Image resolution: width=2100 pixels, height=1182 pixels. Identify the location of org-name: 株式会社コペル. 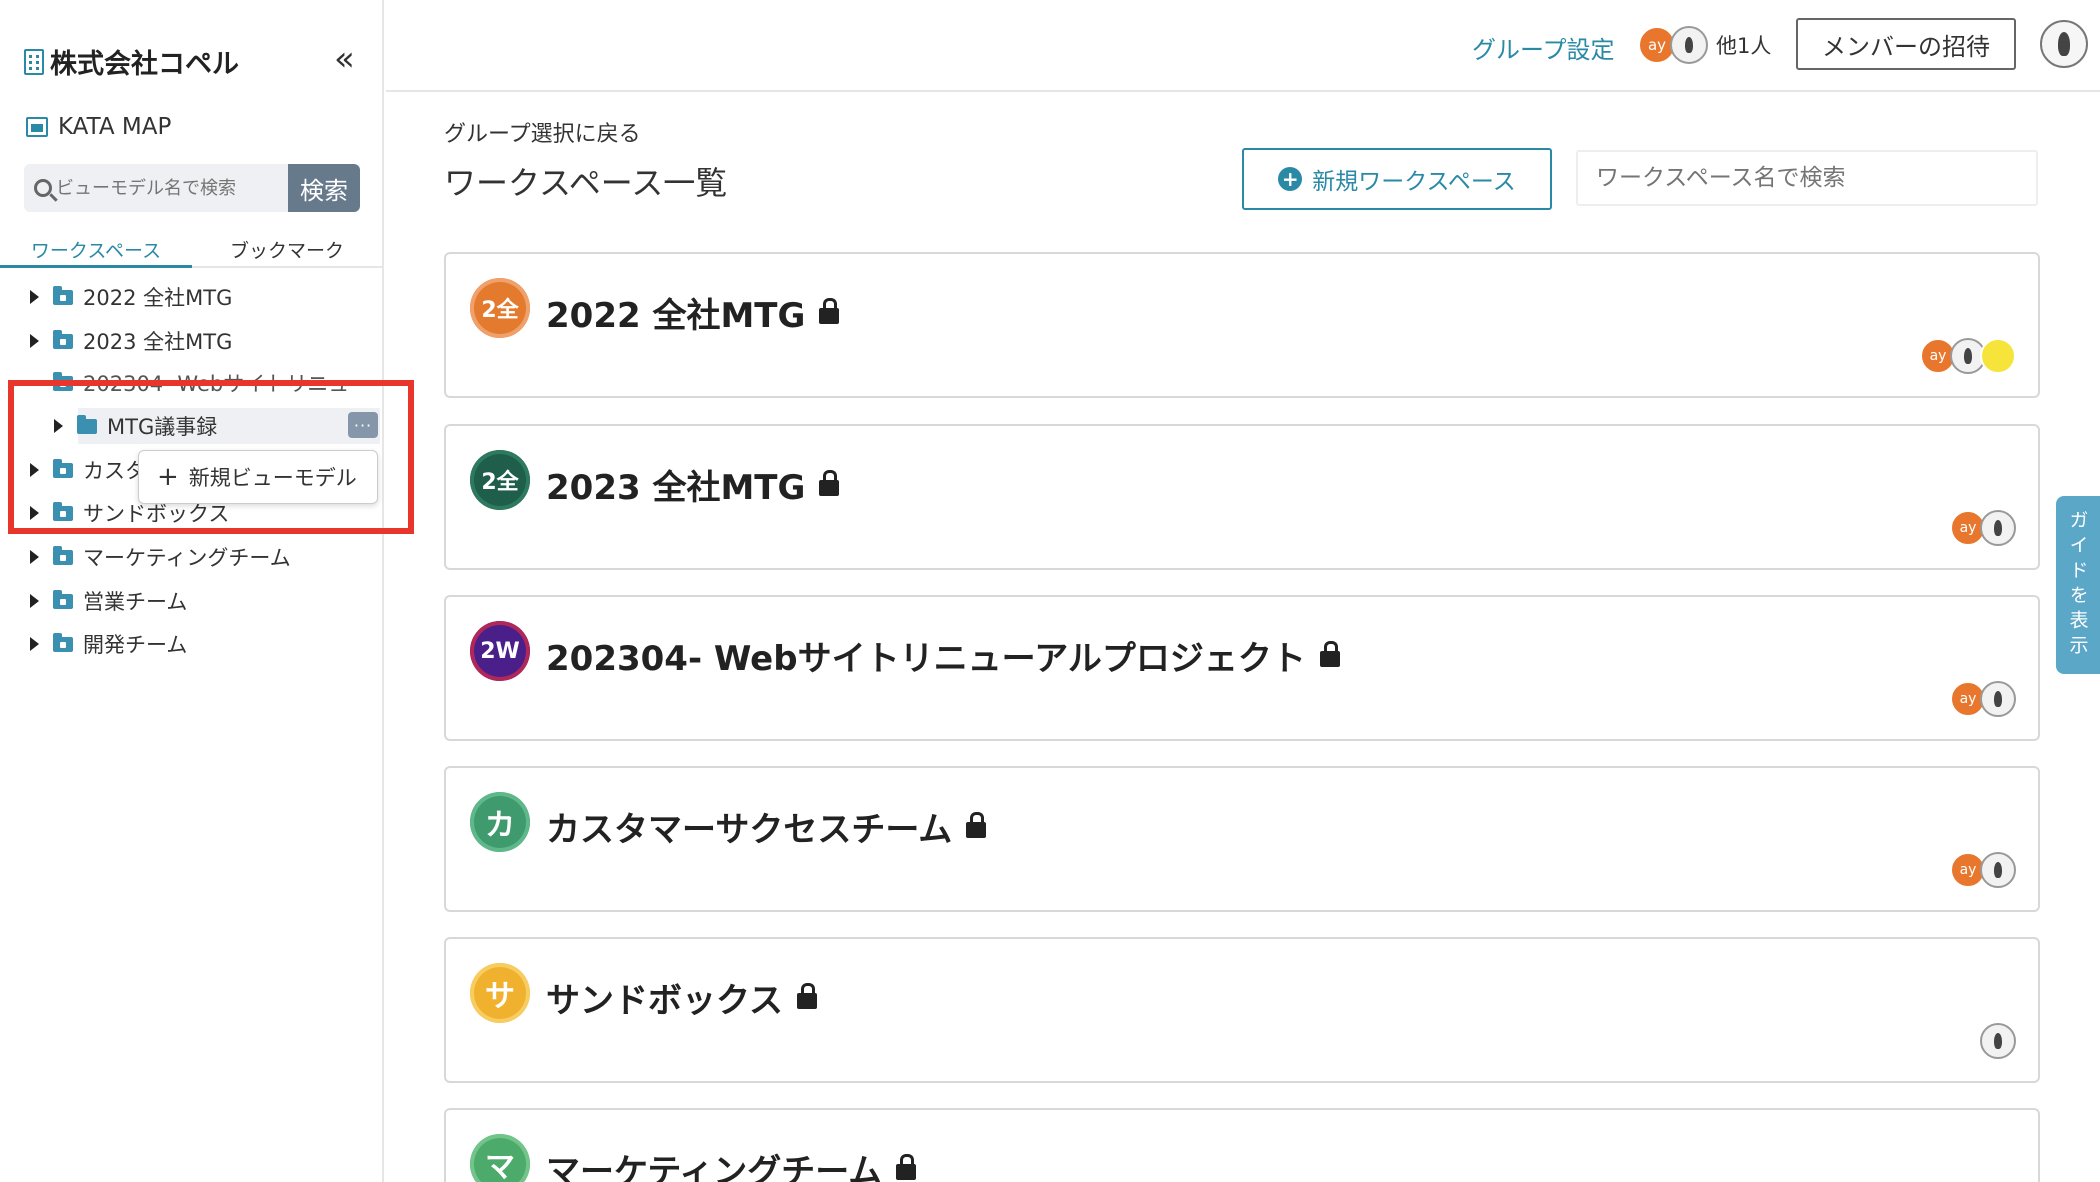
(144, 64).